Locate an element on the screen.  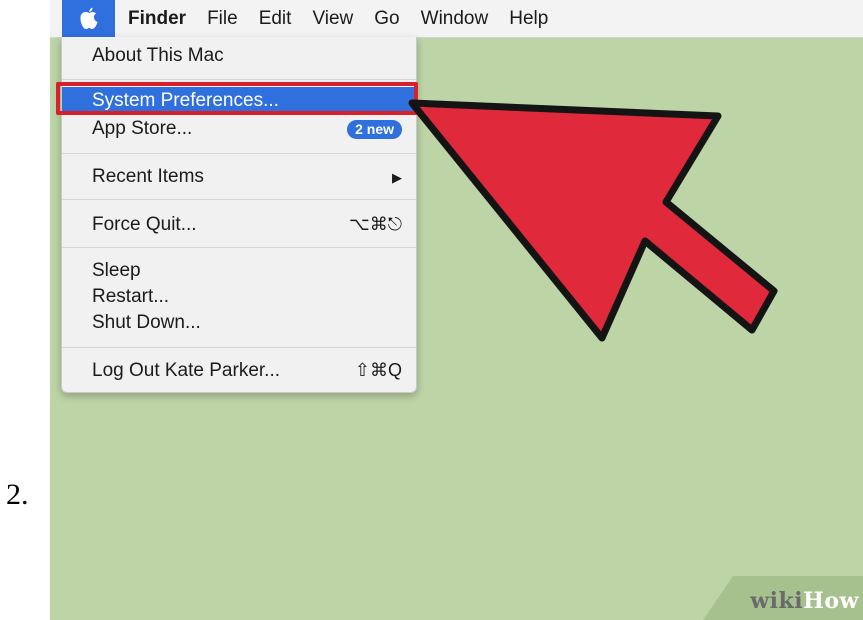
wikihow-watermark: wikiHow is located at coordinates (783, 598).